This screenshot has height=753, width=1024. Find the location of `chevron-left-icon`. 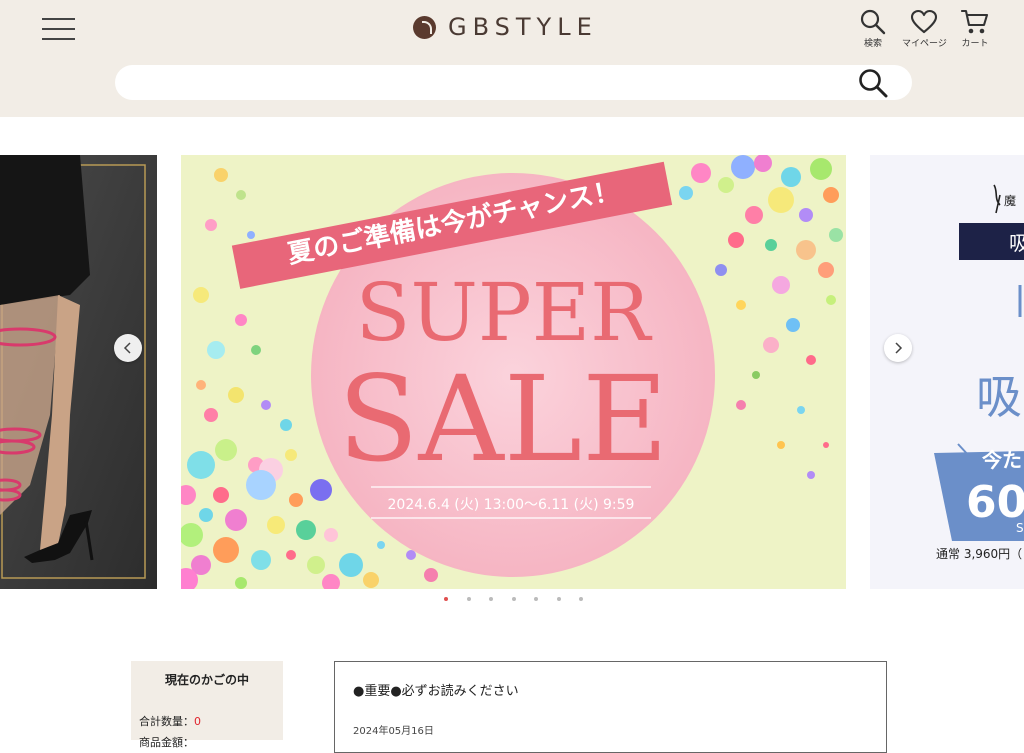

chevron-left-icon is located at coordinates (127, 348).